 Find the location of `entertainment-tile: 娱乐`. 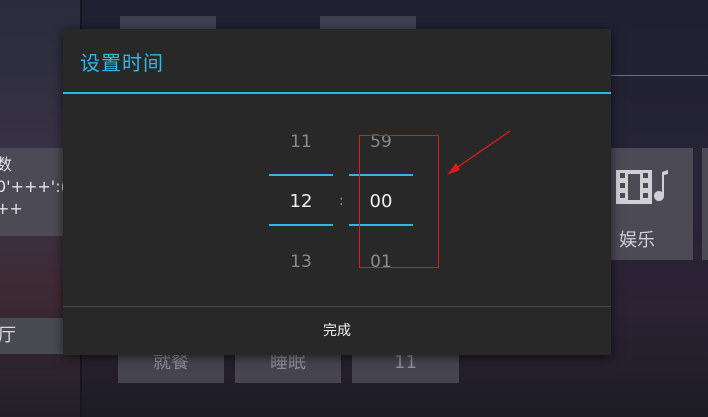

entertainment-tile: 娱乐 is located at coordinates (651, 204).